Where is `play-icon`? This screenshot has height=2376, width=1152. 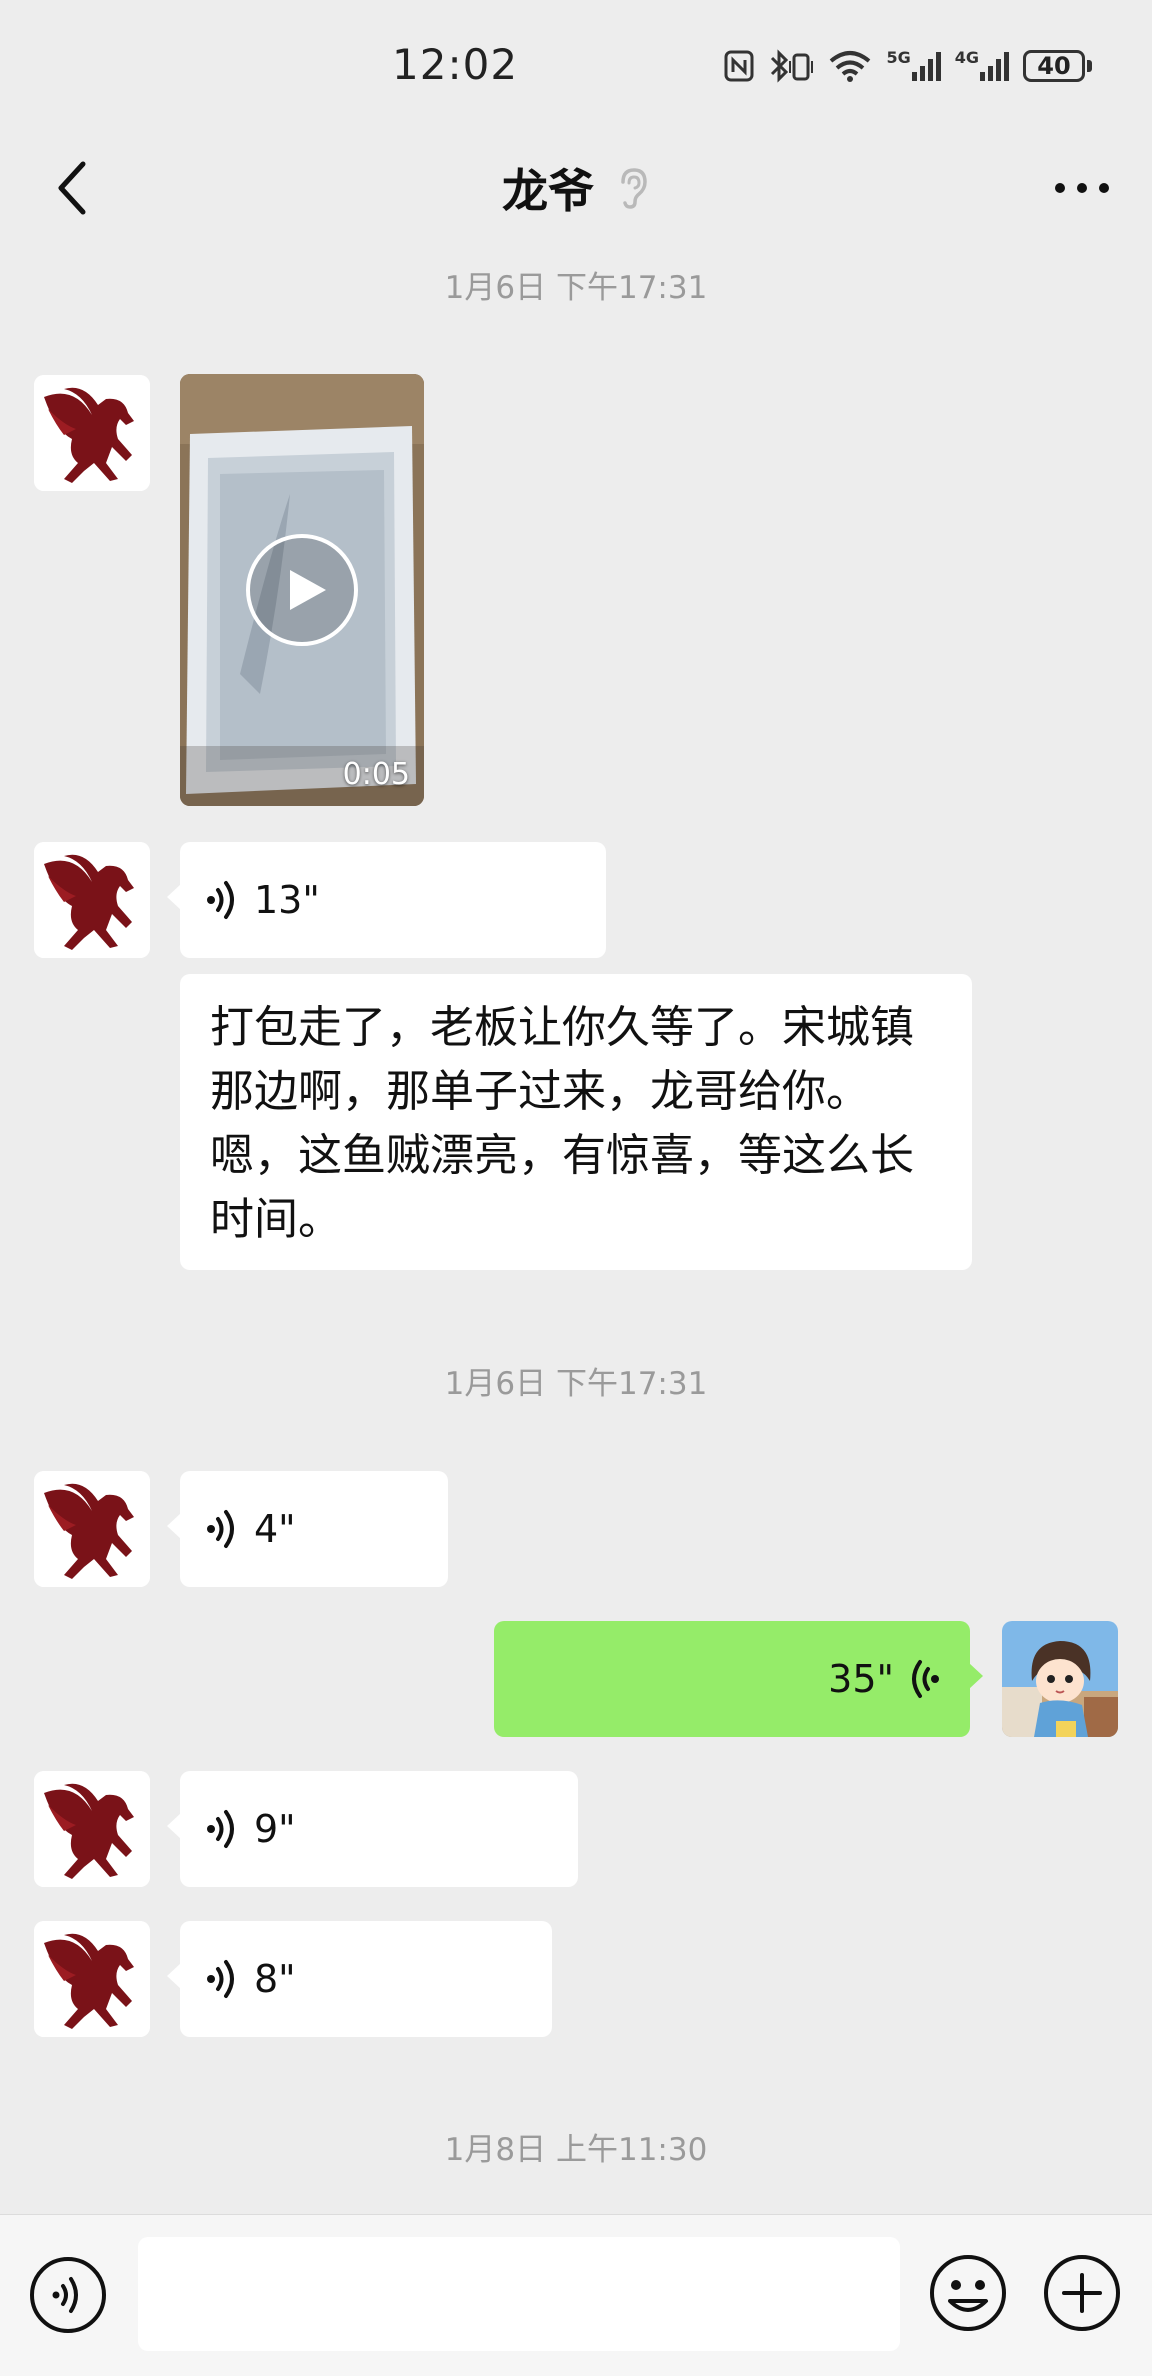 play-icon is located at coordinates (302, 590).